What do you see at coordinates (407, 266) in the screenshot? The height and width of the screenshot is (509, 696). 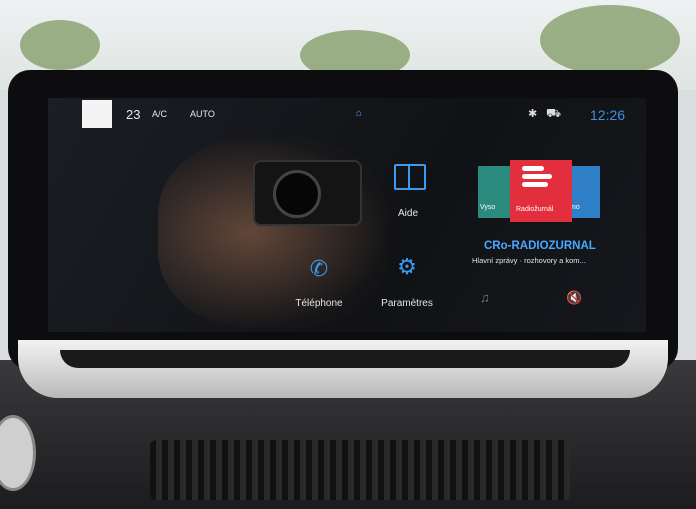 I see `gear-icon: ⚙` at bounding box center [407, 266].